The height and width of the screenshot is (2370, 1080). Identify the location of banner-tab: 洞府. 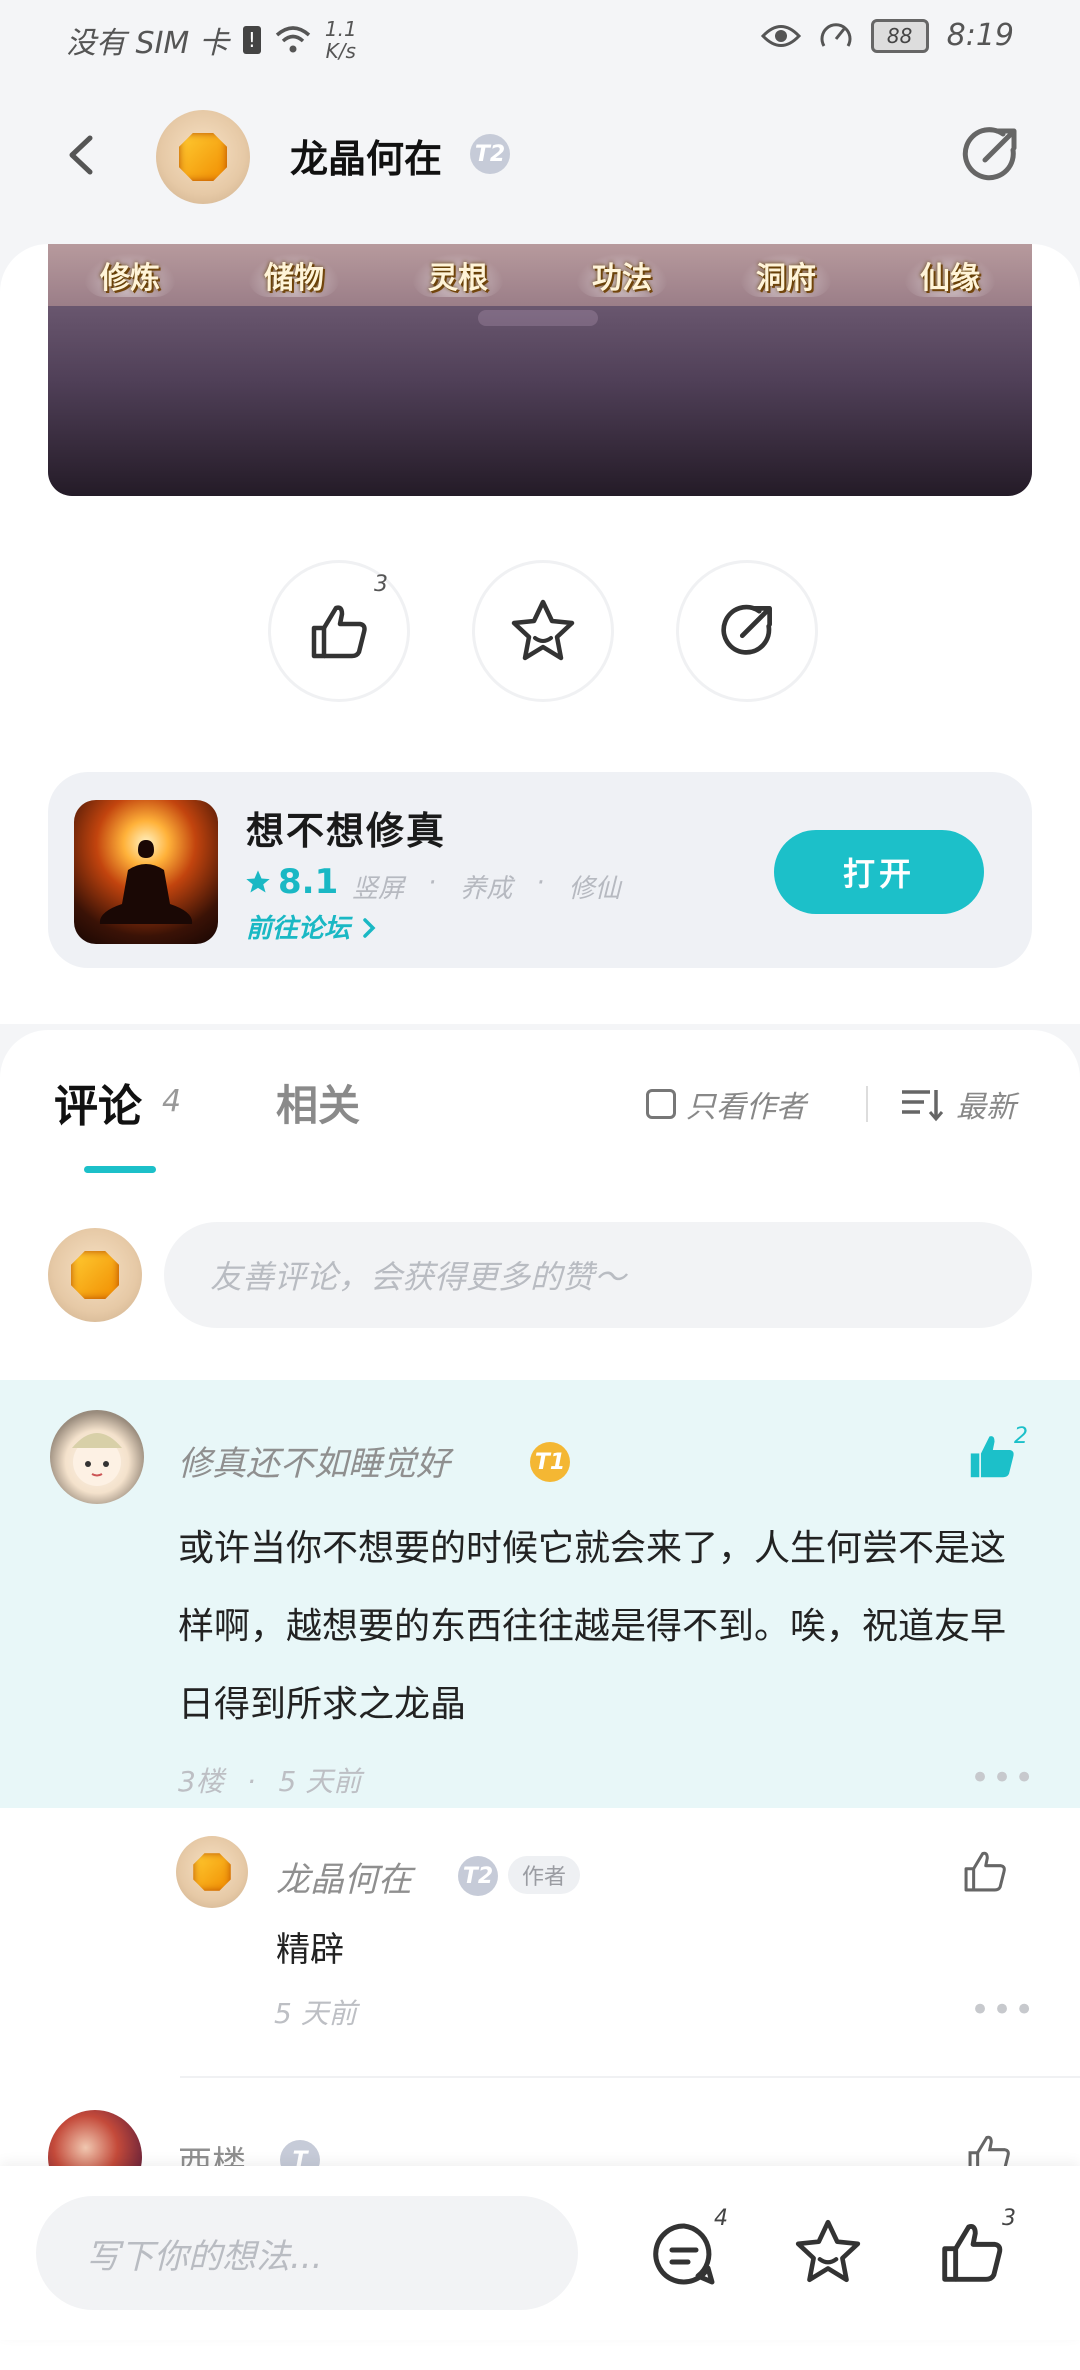
(786, 275).